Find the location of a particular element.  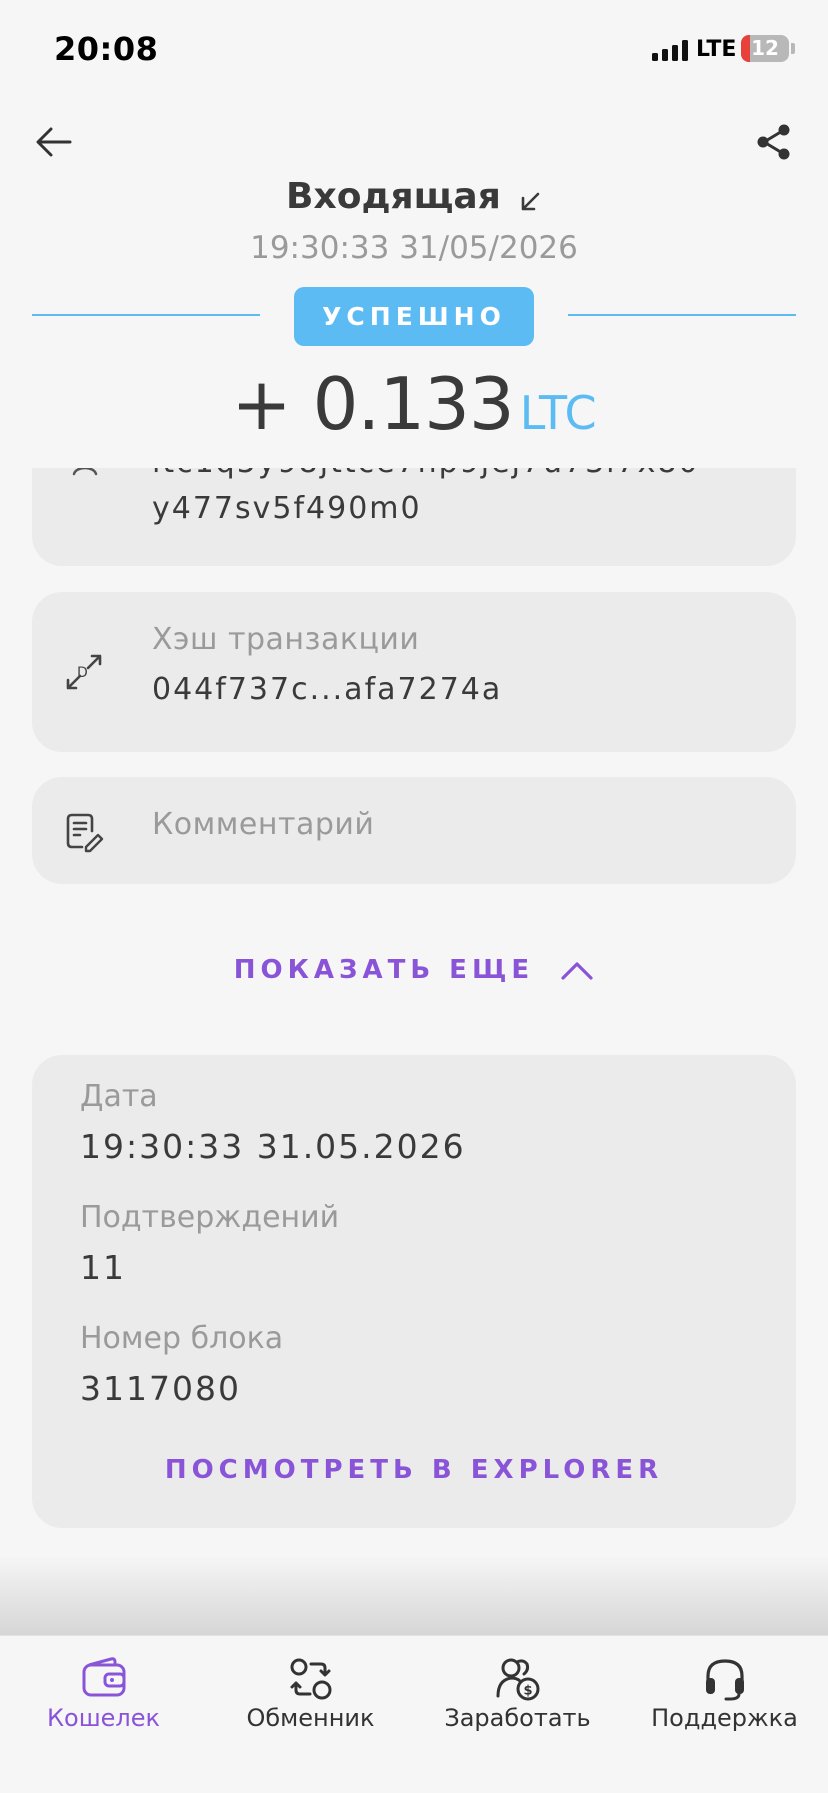

view-in-explorer-link: ПОСМОТРЕТЬ В EXPLORER is located at coordinates (414, 1470).